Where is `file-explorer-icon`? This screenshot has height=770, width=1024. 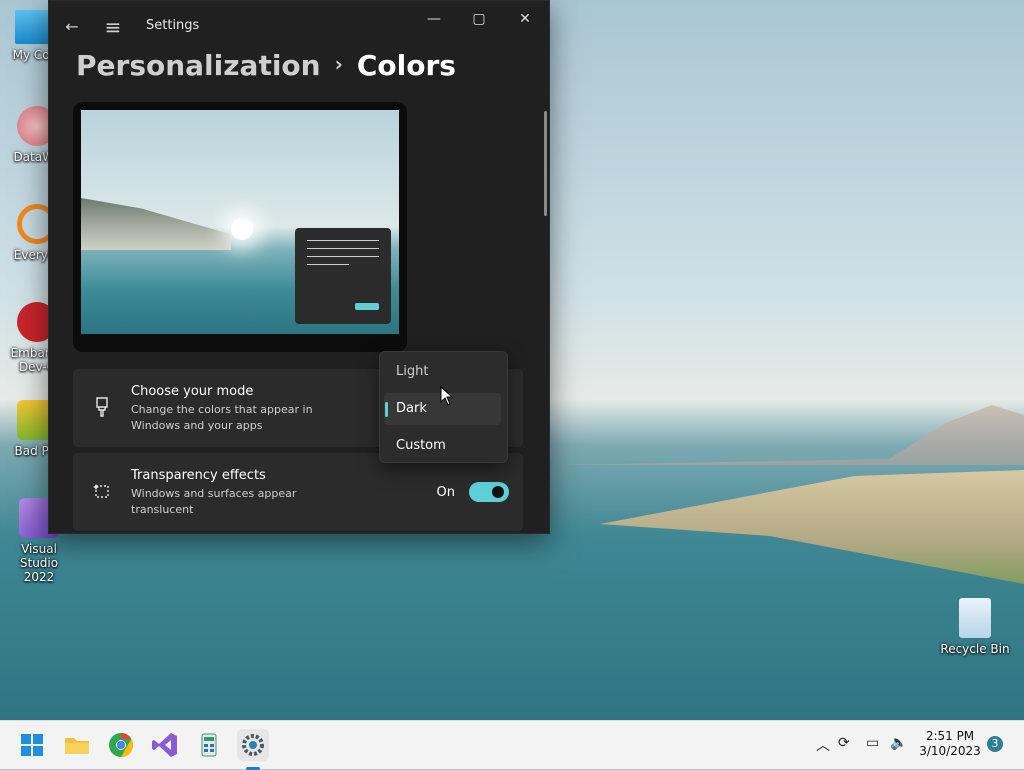
file-explorer-icon is located at coordinates (77, 746).